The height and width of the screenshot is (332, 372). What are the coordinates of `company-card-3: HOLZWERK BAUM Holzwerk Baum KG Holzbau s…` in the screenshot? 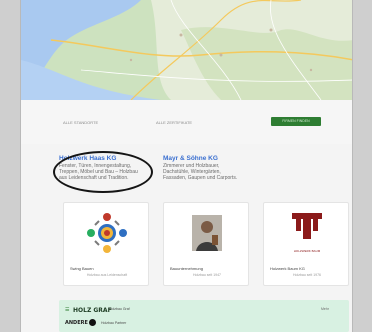 It's located at (306, 244).